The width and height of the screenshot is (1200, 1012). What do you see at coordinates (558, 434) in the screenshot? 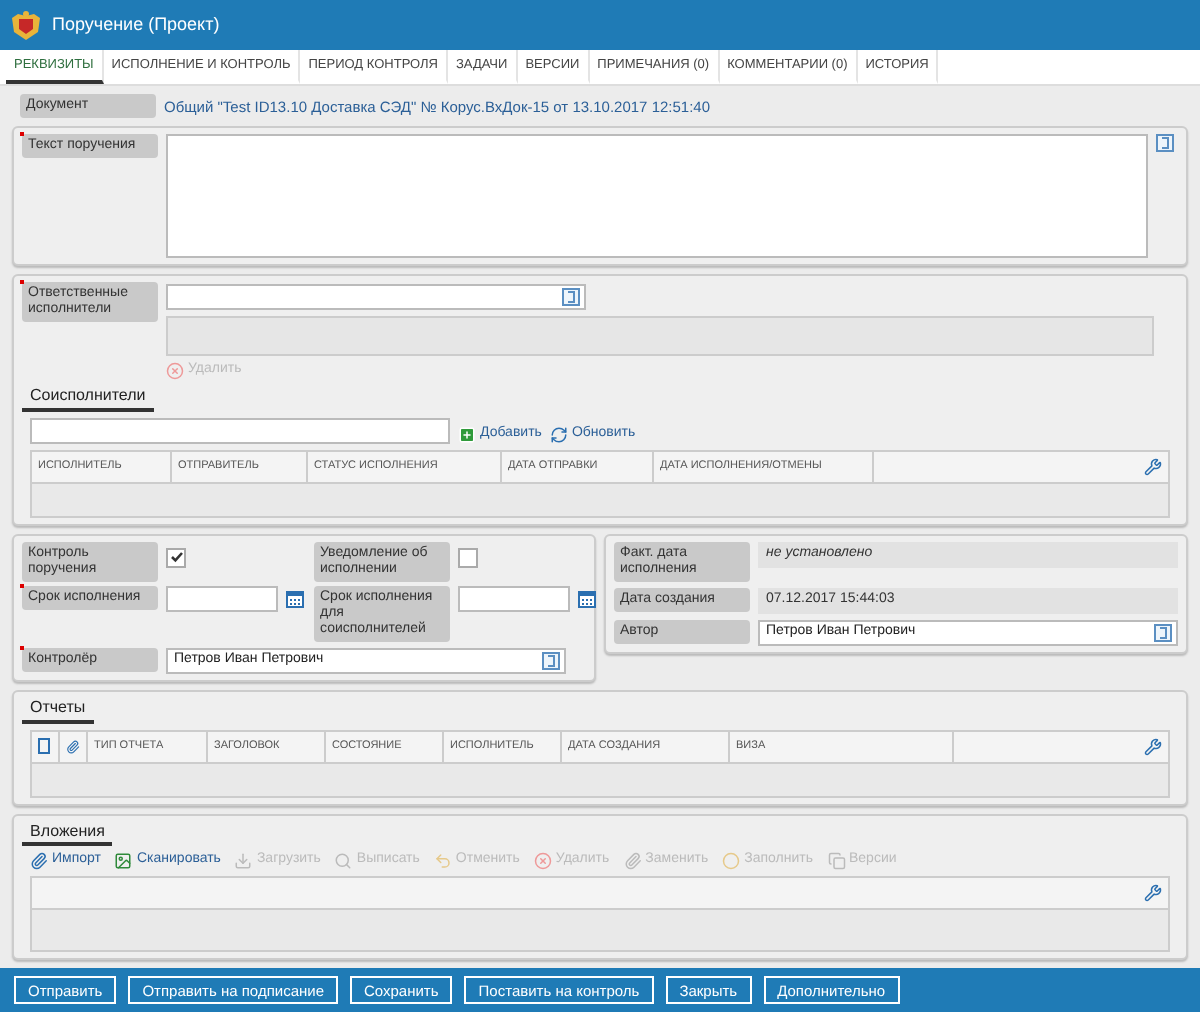
I see `refresh-icon` at bounding box center [558, 434].